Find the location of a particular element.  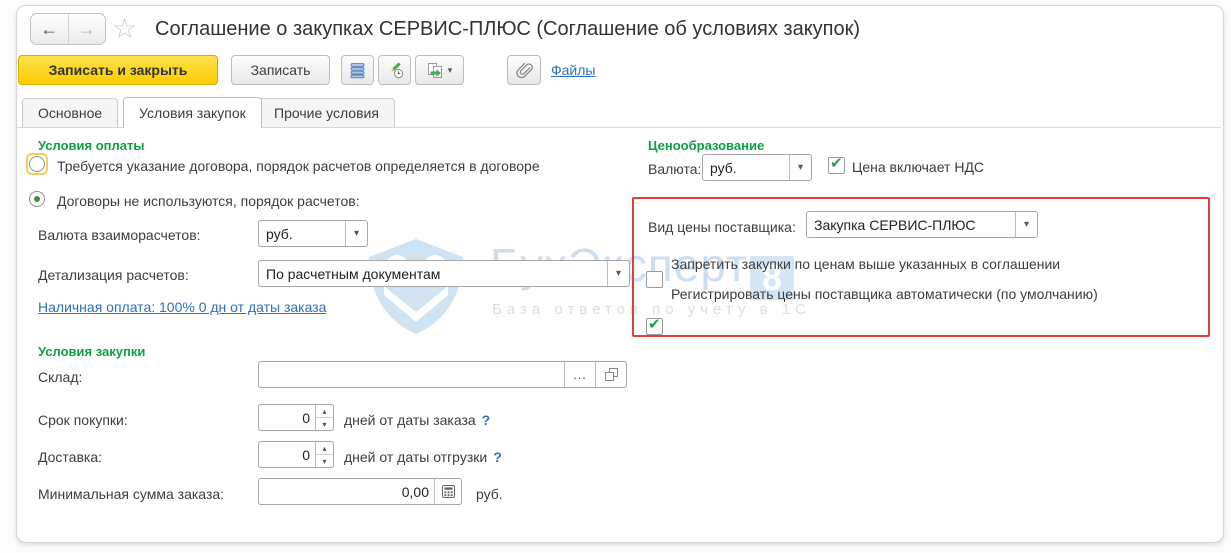

purchase-period-stepper: ▴ ▾ is located at coordinates (324, 417).